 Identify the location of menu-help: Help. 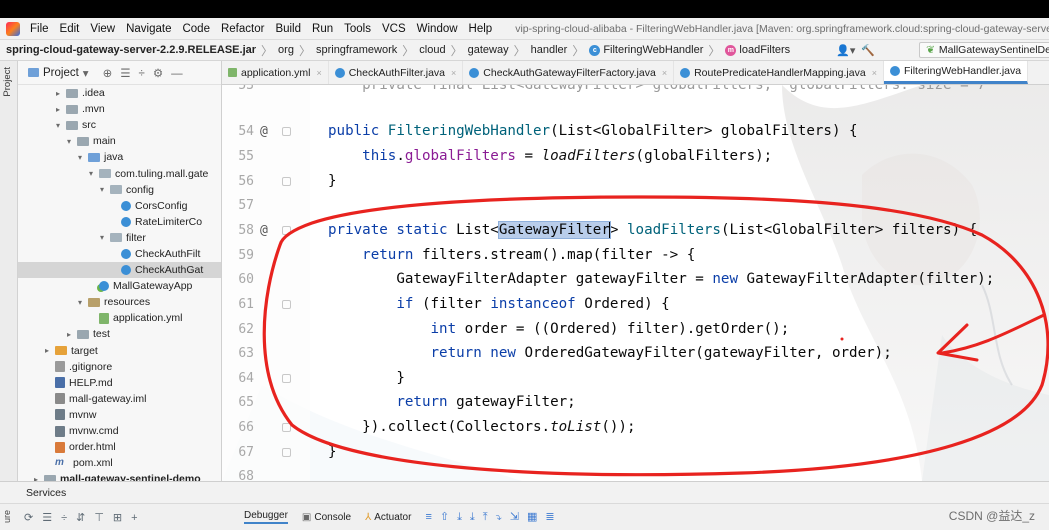
(481, 29).